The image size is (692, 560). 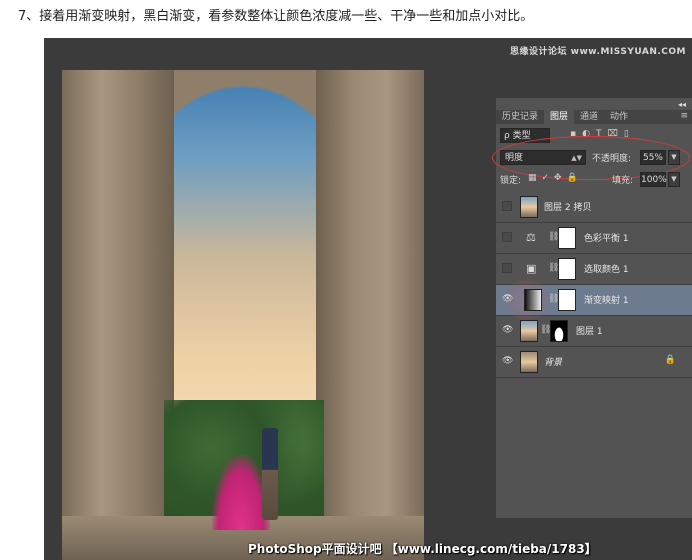 What do you see at coordinates (606, 301) in the screenshot?
I see `layer-name: 渐变映射 1` at bounding box center [606, 301].